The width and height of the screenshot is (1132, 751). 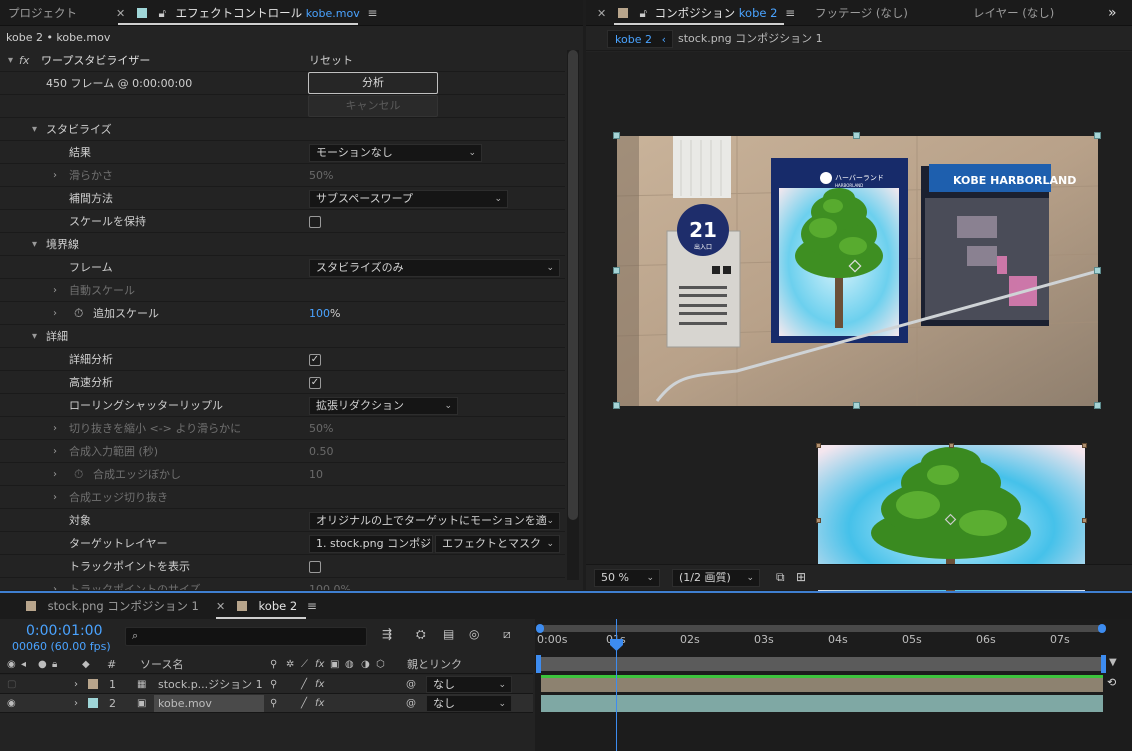 I want to click on draft-3d-icon: ⛭, so click(x=421, y=634).